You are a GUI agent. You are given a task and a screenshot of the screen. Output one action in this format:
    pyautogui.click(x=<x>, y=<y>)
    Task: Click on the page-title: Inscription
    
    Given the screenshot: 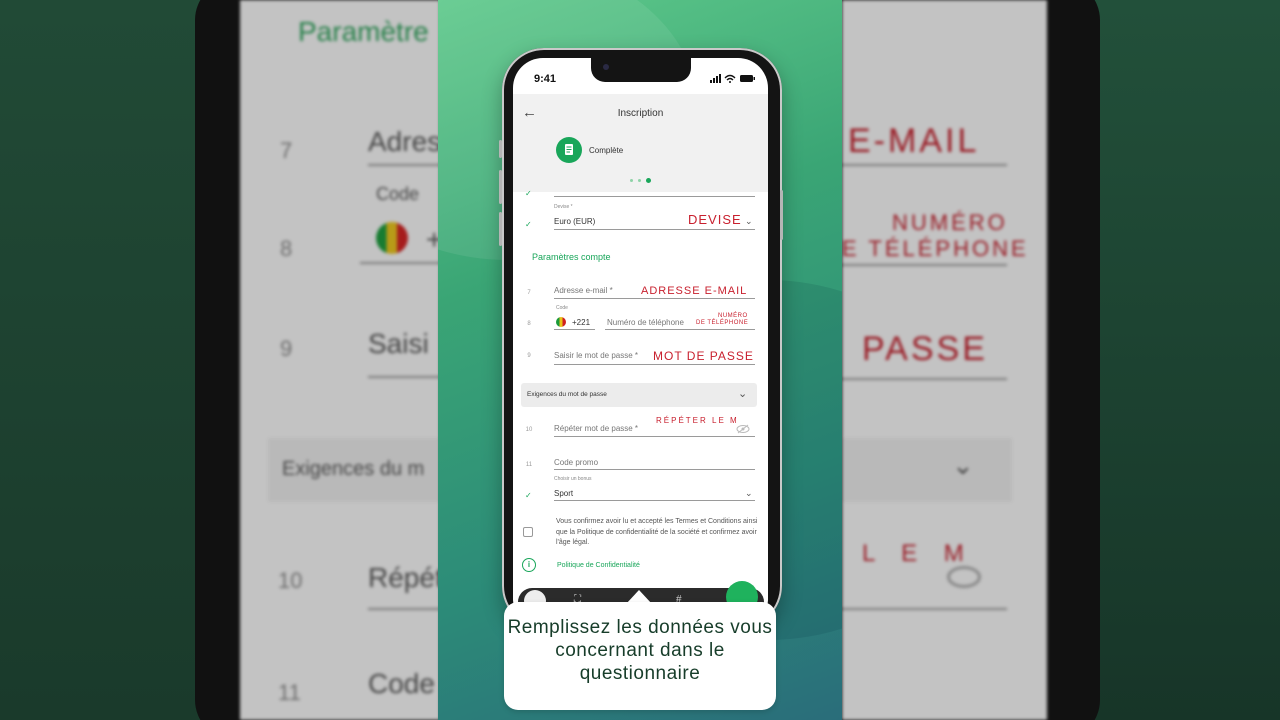 What is the action you would take?
    pyautogui.click(x=640, y=113)
    